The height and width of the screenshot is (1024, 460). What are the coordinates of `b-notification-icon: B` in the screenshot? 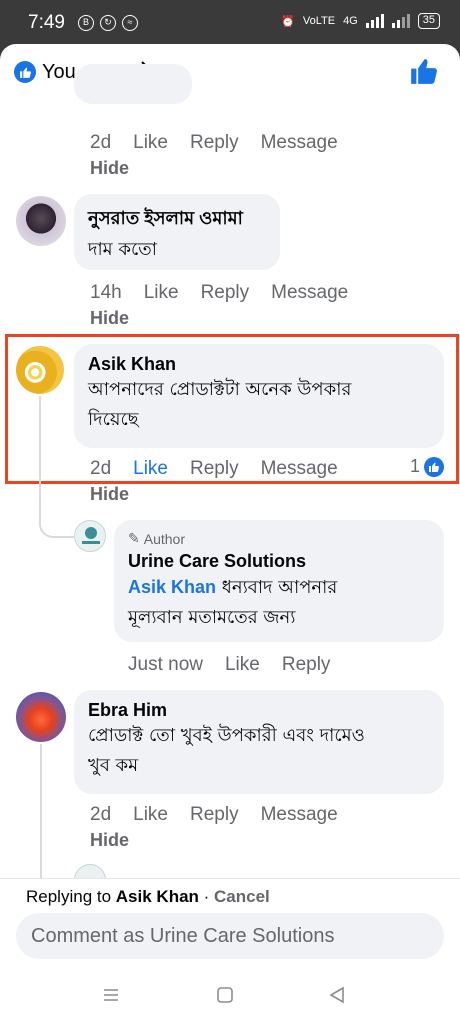 It's located at (86, 23).